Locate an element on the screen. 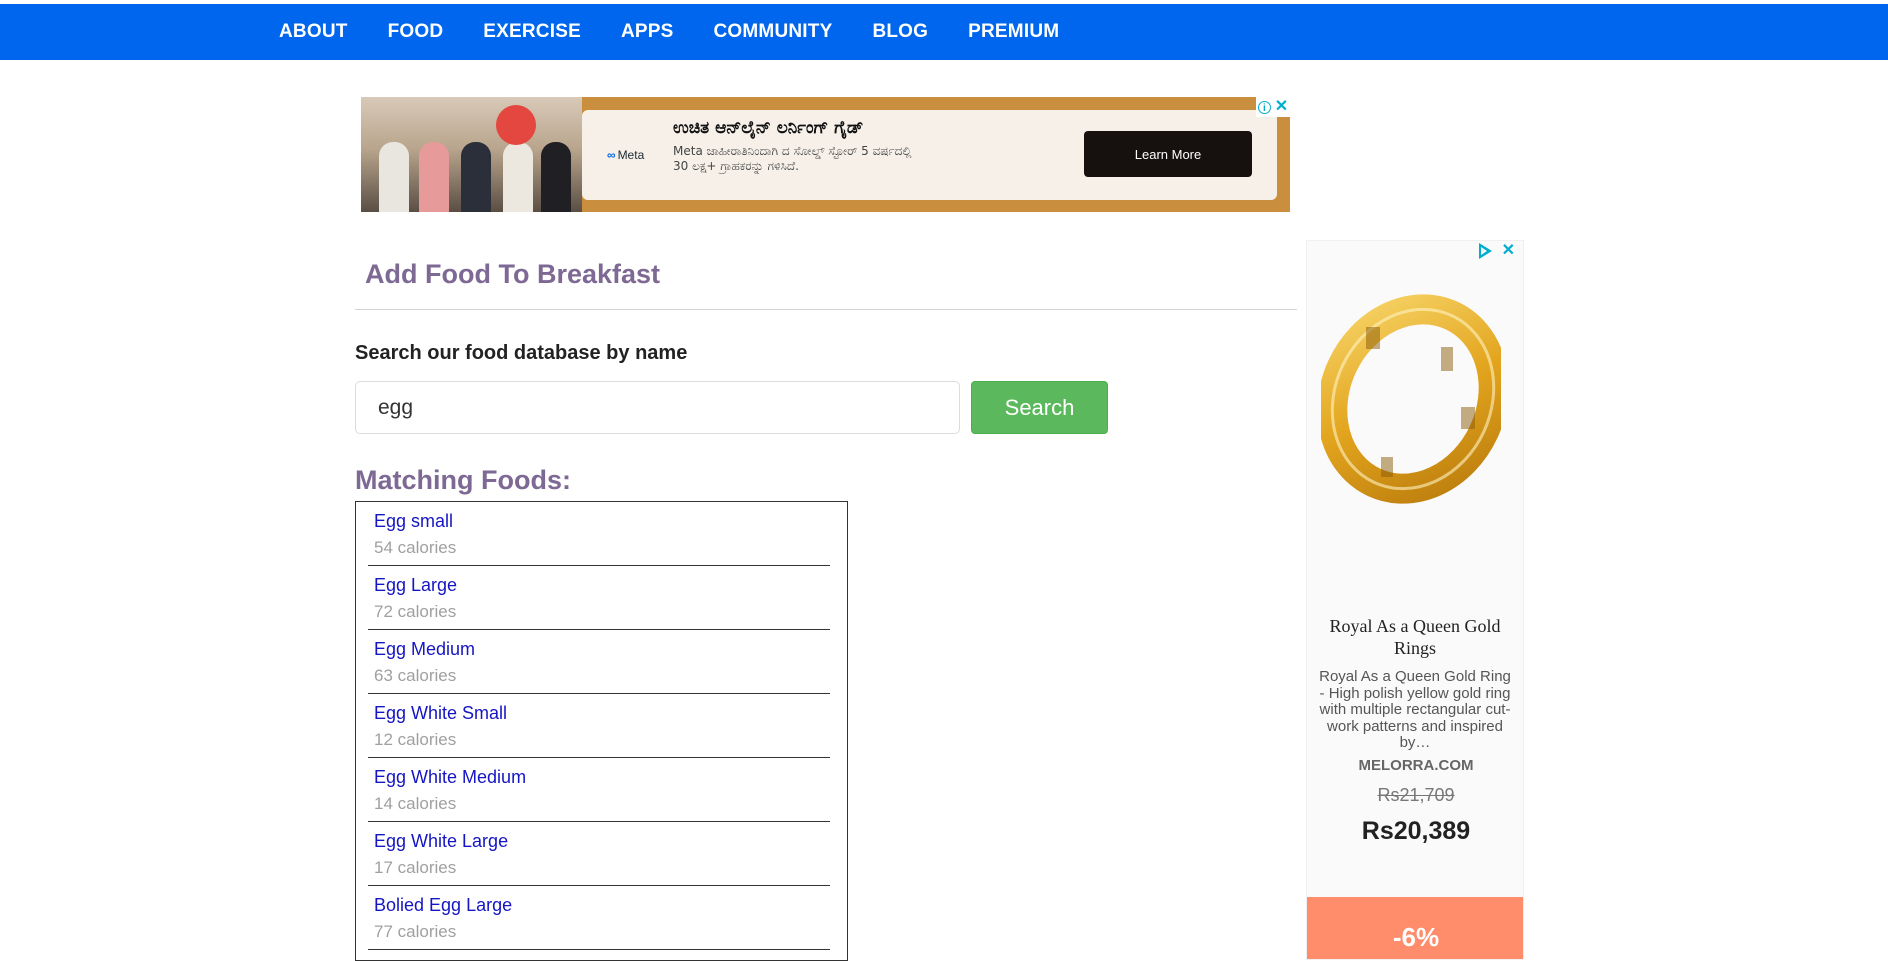 This screenshot has height=961, width=1888. food-search-input is located at coordinates (657, 407).